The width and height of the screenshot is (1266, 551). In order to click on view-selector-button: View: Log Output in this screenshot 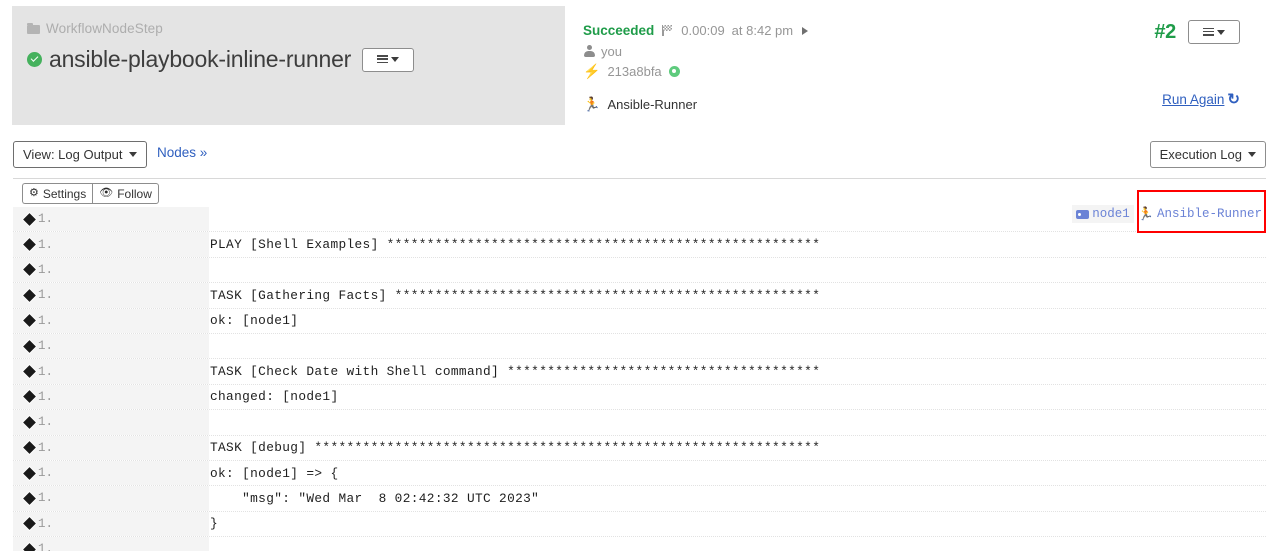, I will do `click(80, 154)`.